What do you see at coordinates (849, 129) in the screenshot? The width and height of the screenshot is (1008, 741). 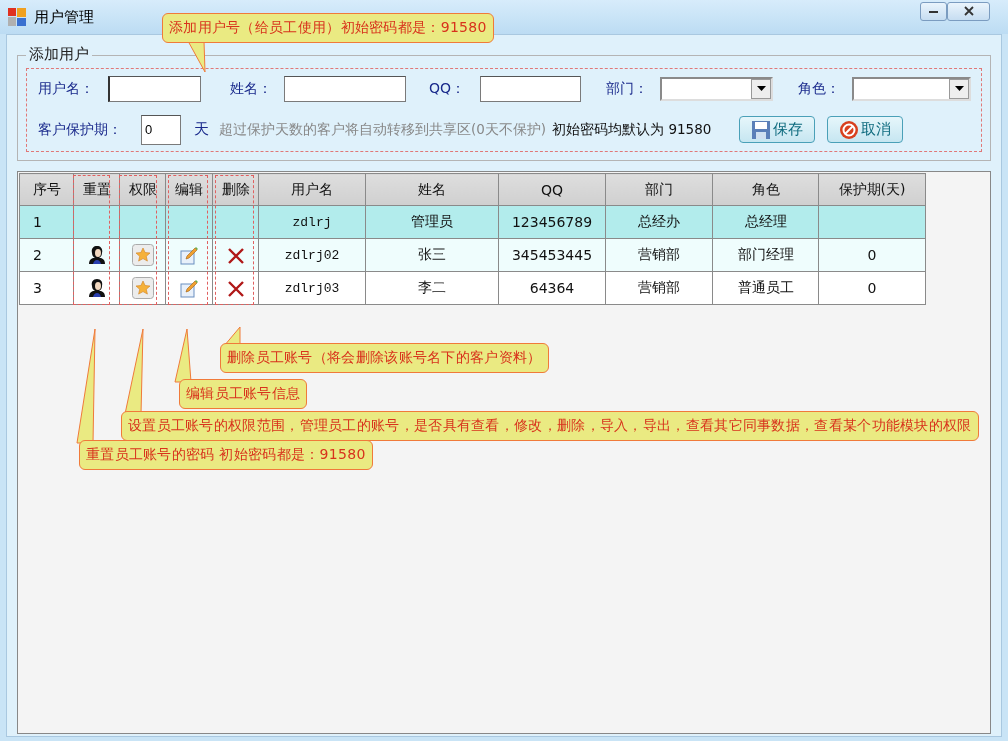 I see `cancel-icon` at bounding box center [849, 129].